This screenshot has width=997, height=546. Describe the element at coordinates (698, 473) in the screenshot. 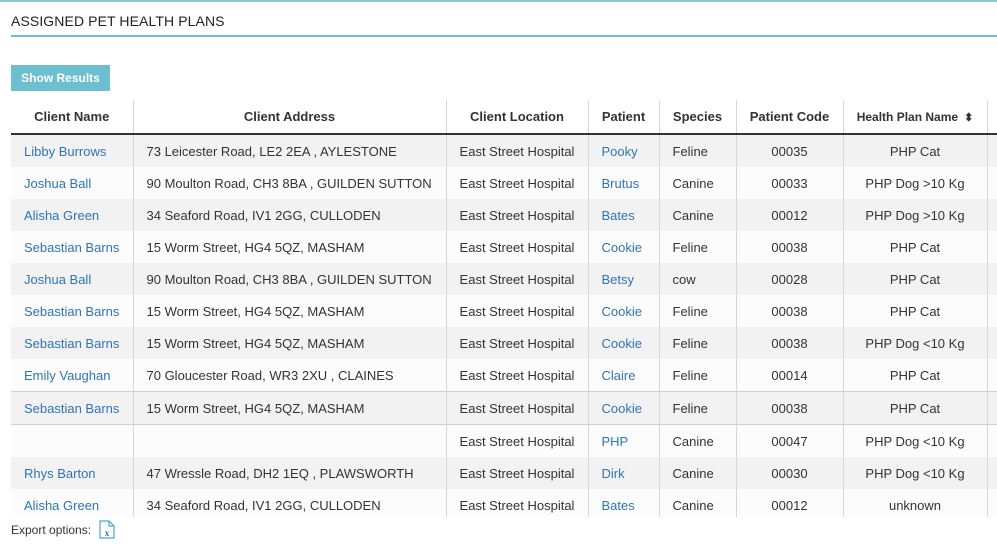

I see `species-cell: Canine` at that location.